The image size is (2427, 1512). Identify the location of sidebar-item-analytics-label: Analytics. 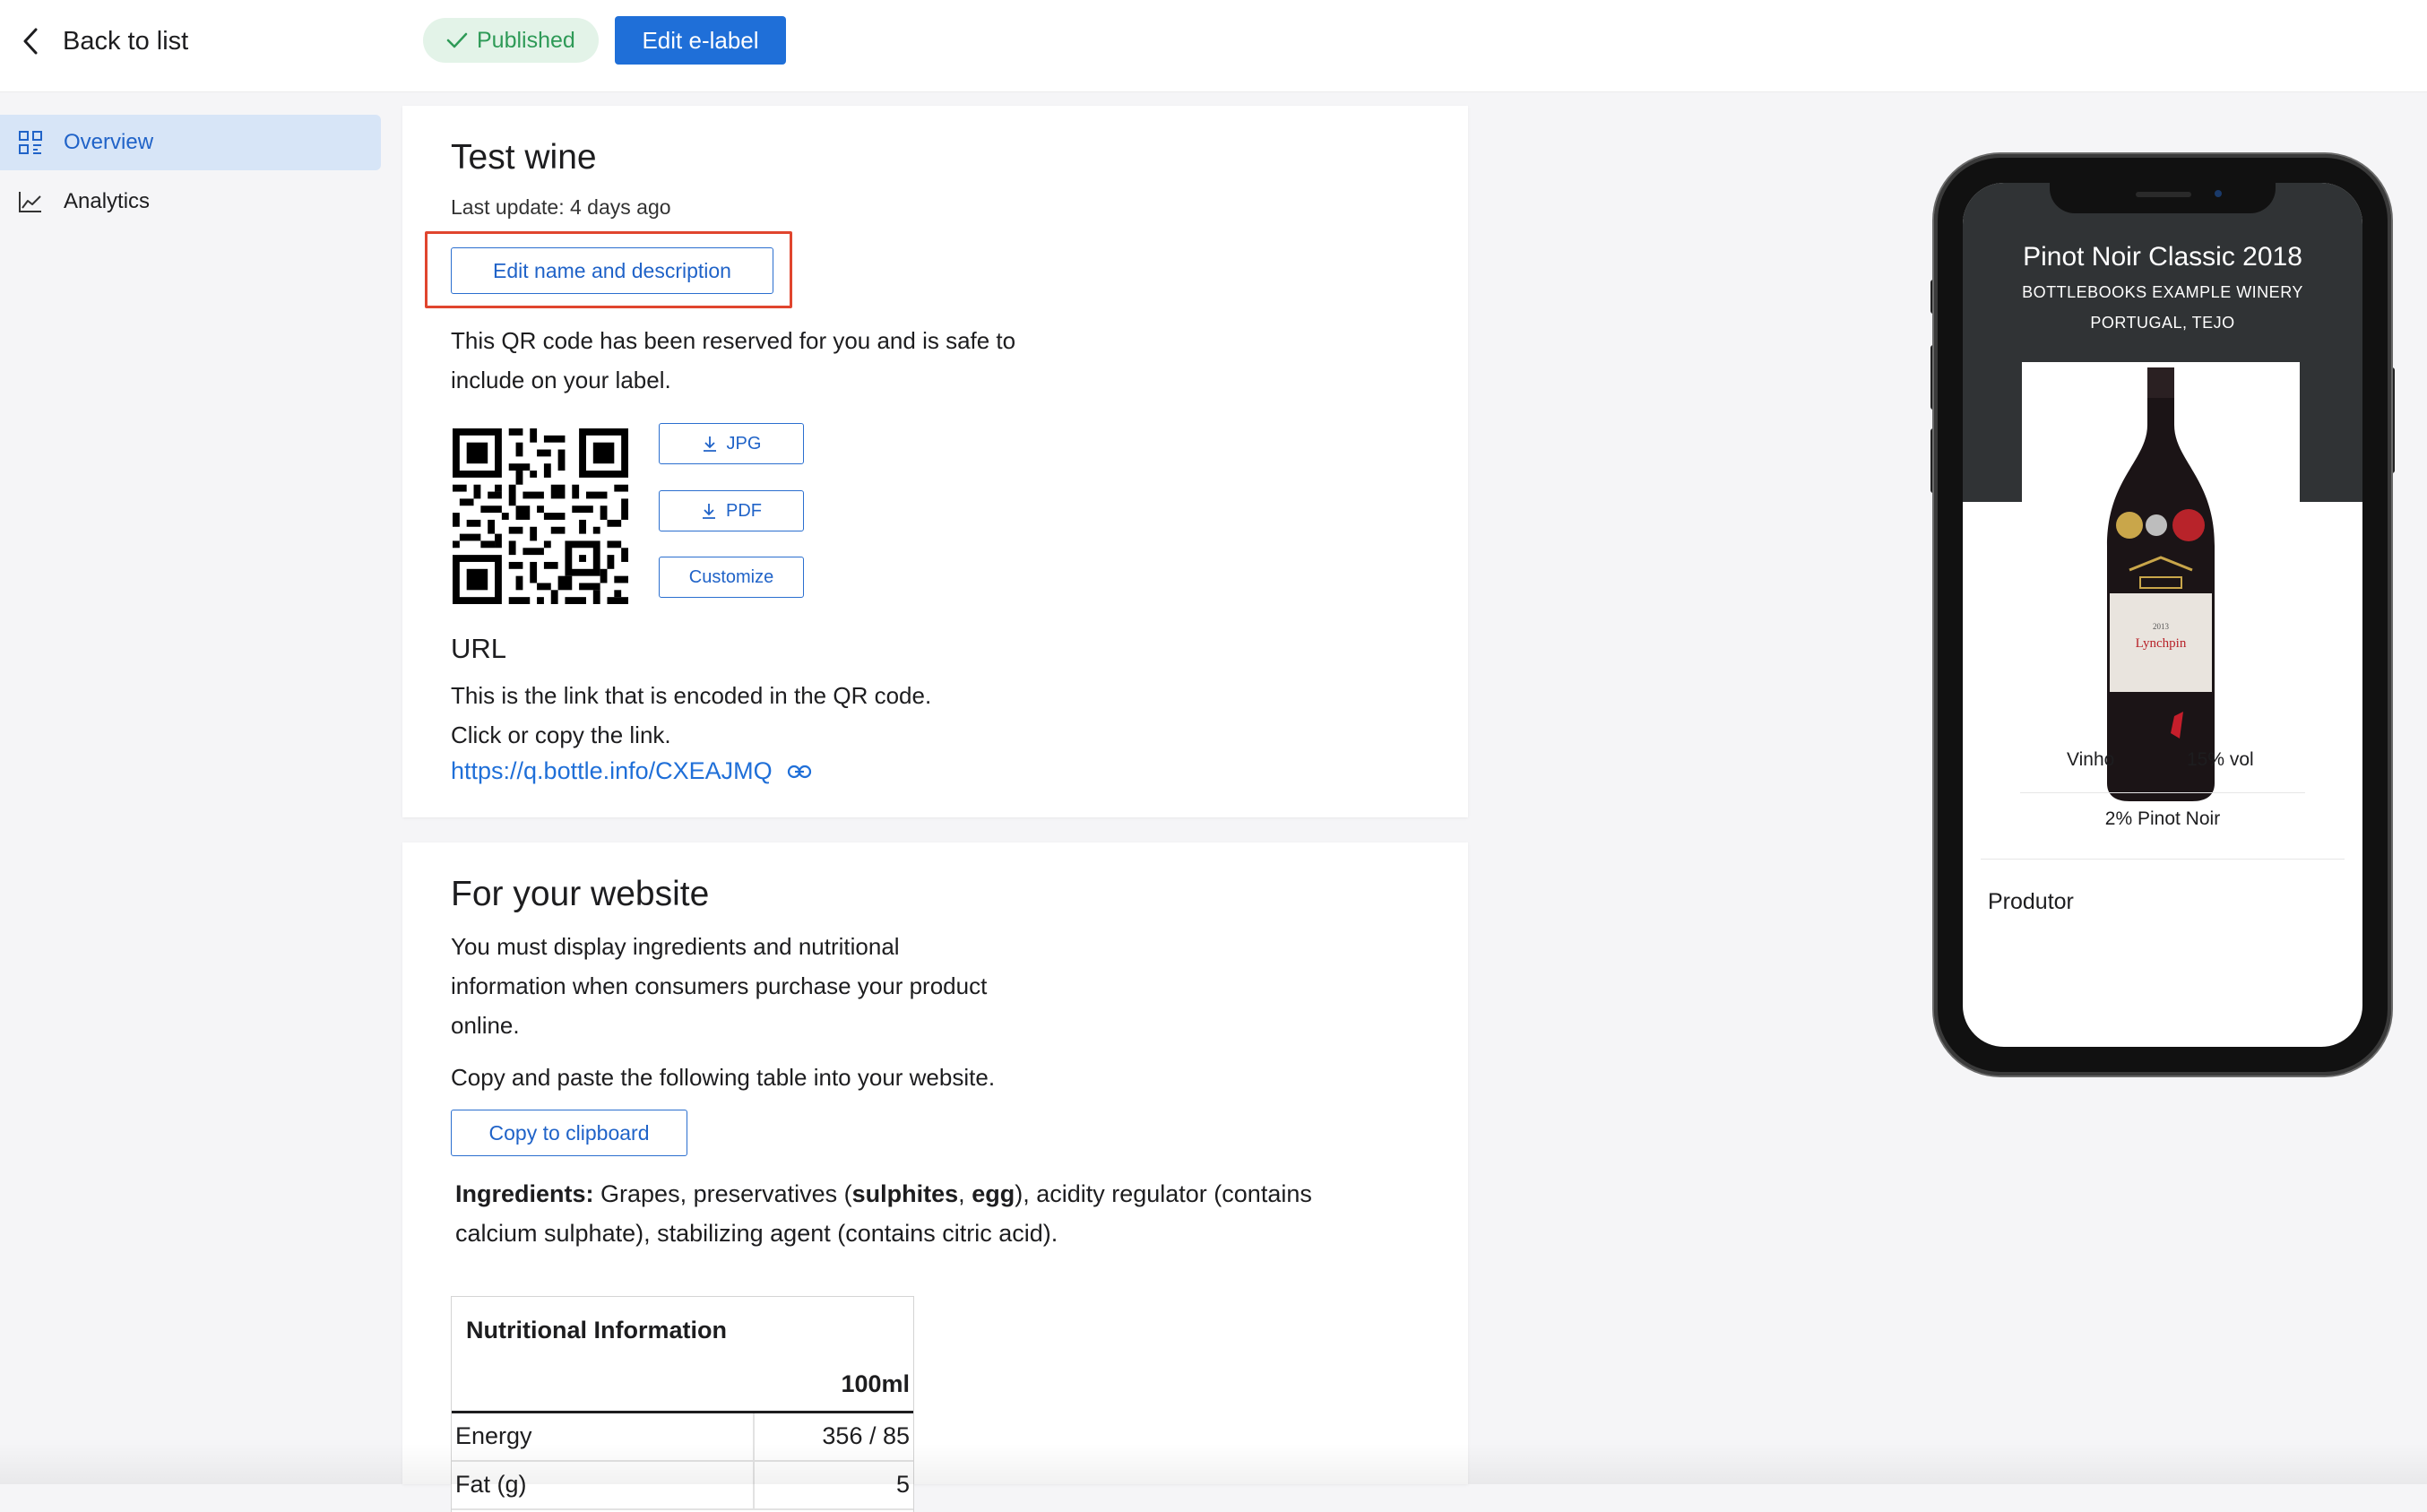
(107, 201).